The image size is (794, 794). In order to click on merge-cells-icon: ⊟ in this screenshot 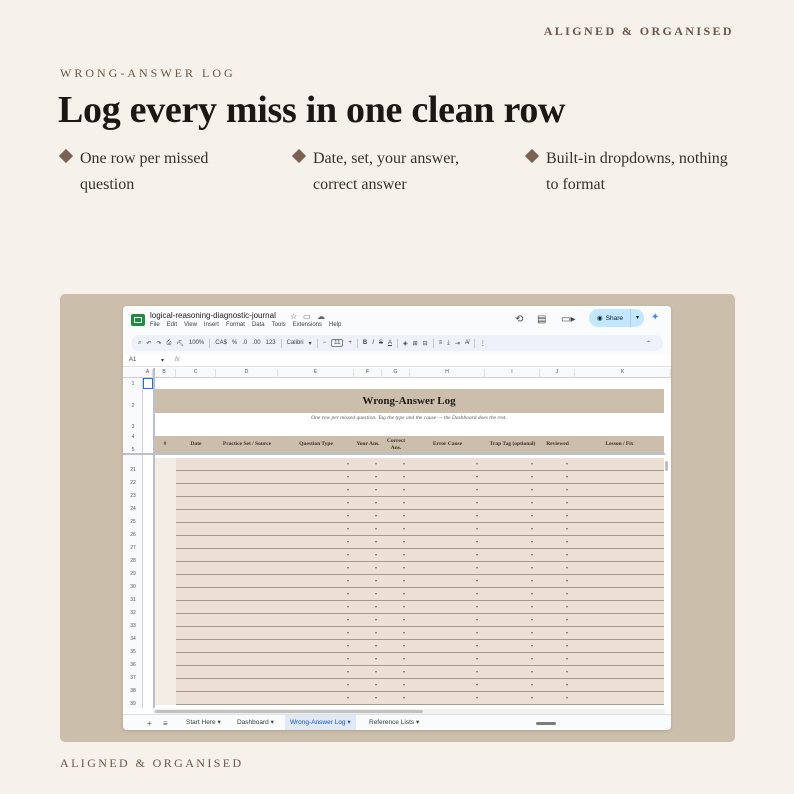, I will do `click(425, 343)`.